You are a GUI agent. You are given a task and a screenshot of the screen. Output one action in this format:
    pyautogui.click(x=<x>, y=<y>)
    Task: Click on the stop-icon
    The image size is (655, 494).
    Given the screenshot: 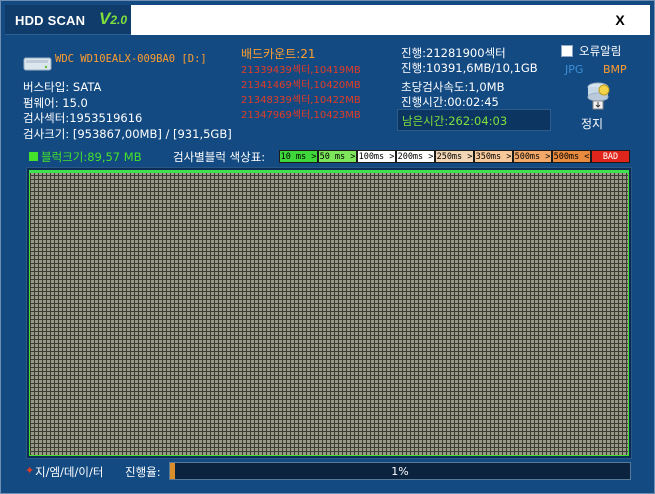 What is the action you would take?
    pyautogui.click(x=598, y=96)
    